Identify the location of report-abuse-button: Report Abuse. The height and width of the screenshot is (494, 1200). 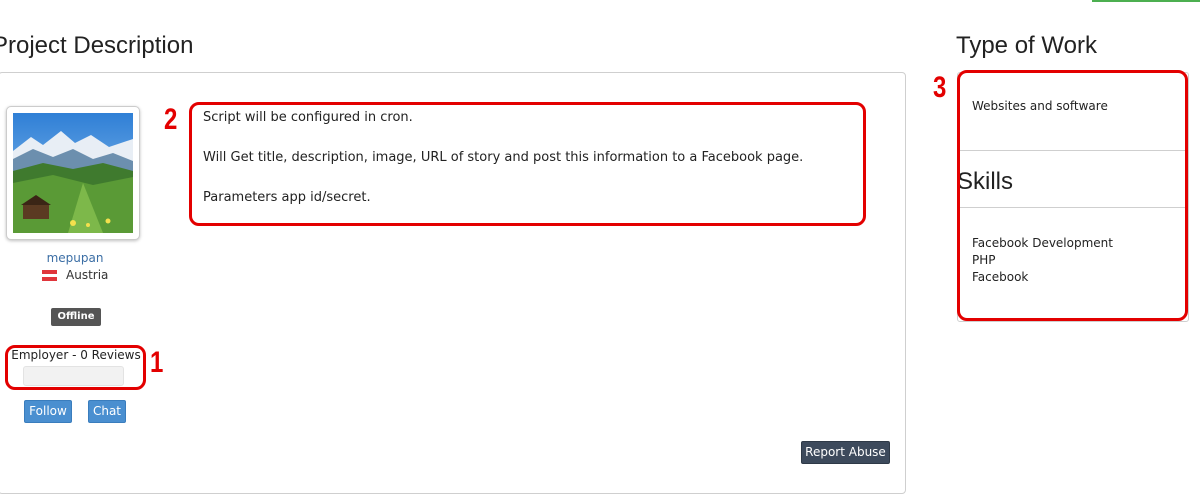
(845, 452).